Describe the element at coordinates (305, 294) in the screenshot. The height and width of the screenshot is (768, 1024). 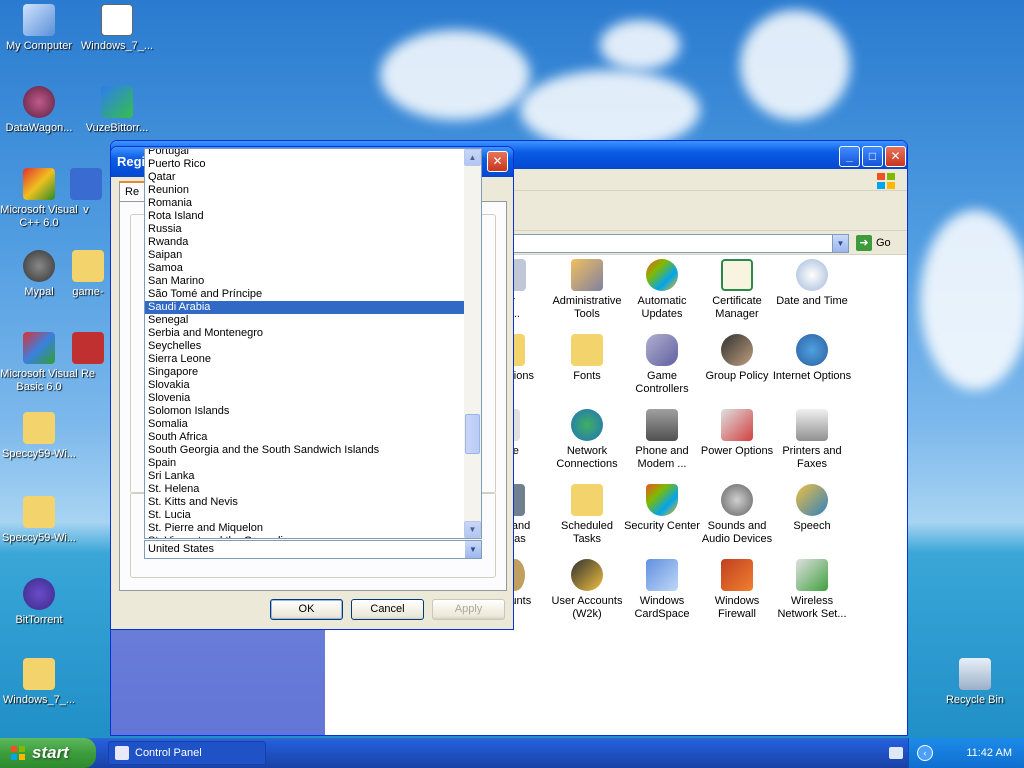
I see `dropdown-option: São Tomé and Príncipe` at that location.